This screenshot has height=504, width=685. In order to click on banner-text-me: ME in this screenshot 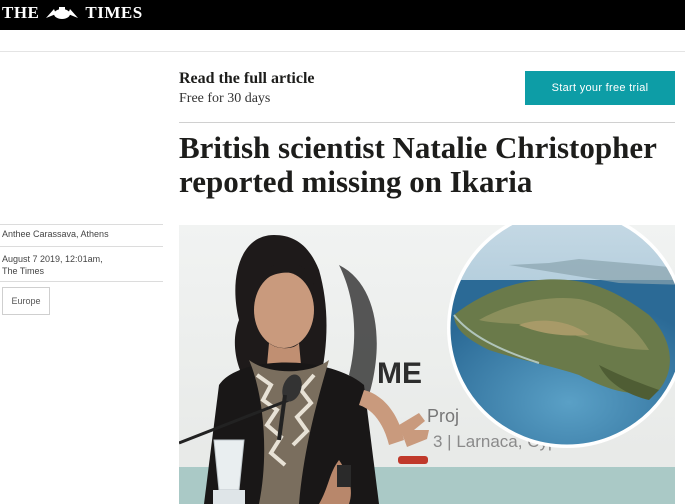, I will do `click(399, 373)`.